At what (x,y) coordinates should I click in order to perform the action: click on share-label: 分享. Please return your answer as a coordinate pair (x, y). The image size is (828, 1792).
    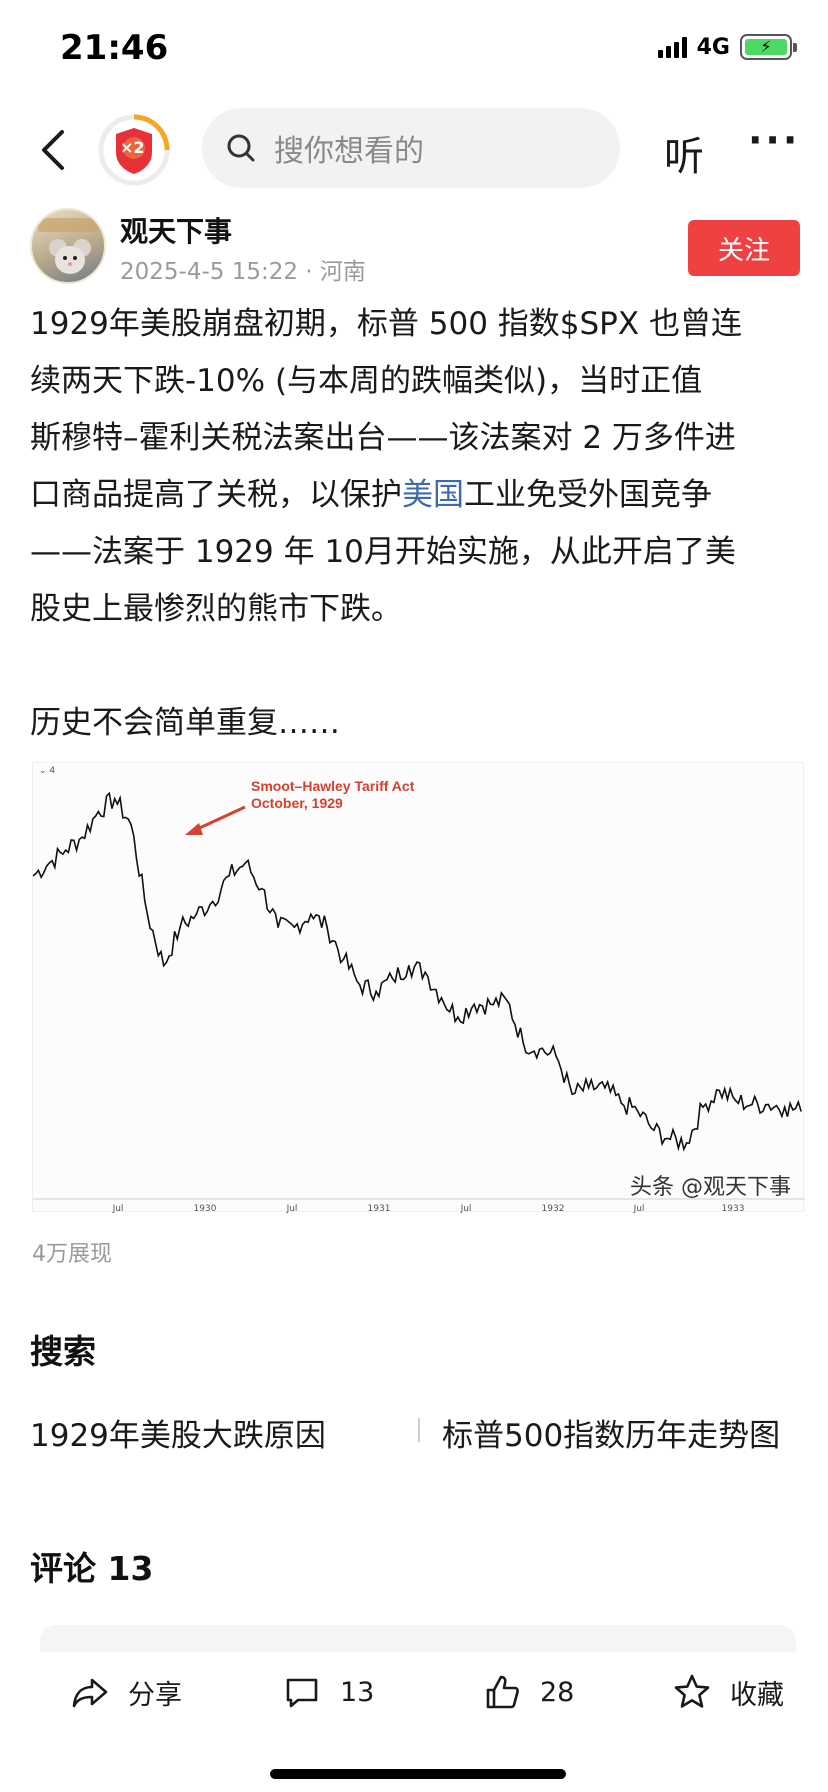
    Looking at the image, I should click on (155, 1695).